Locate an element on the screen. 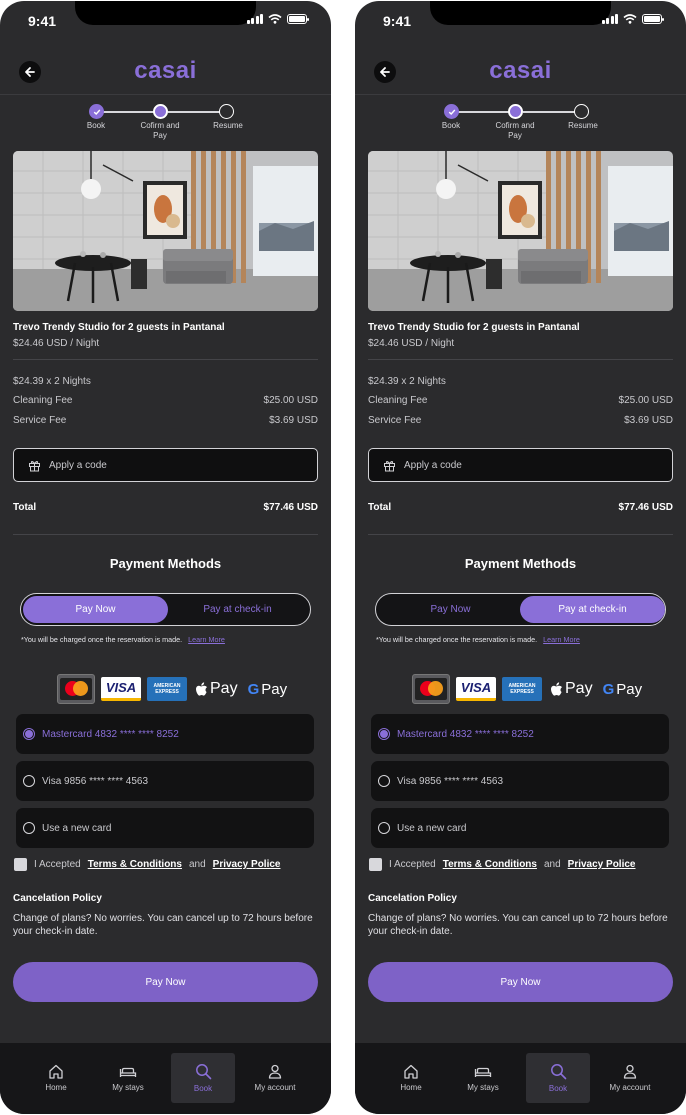 This screenshot has width=686, height=1115. search-icon is located at coordinates (203, 1072).